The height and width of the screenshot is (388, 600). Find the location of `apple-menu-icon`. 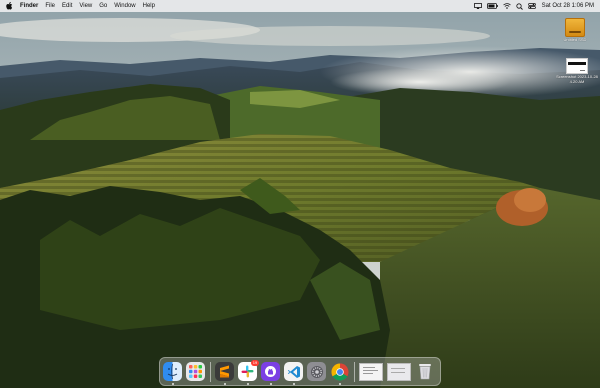

apple-menu-icon is located at coordinates (9, 6).